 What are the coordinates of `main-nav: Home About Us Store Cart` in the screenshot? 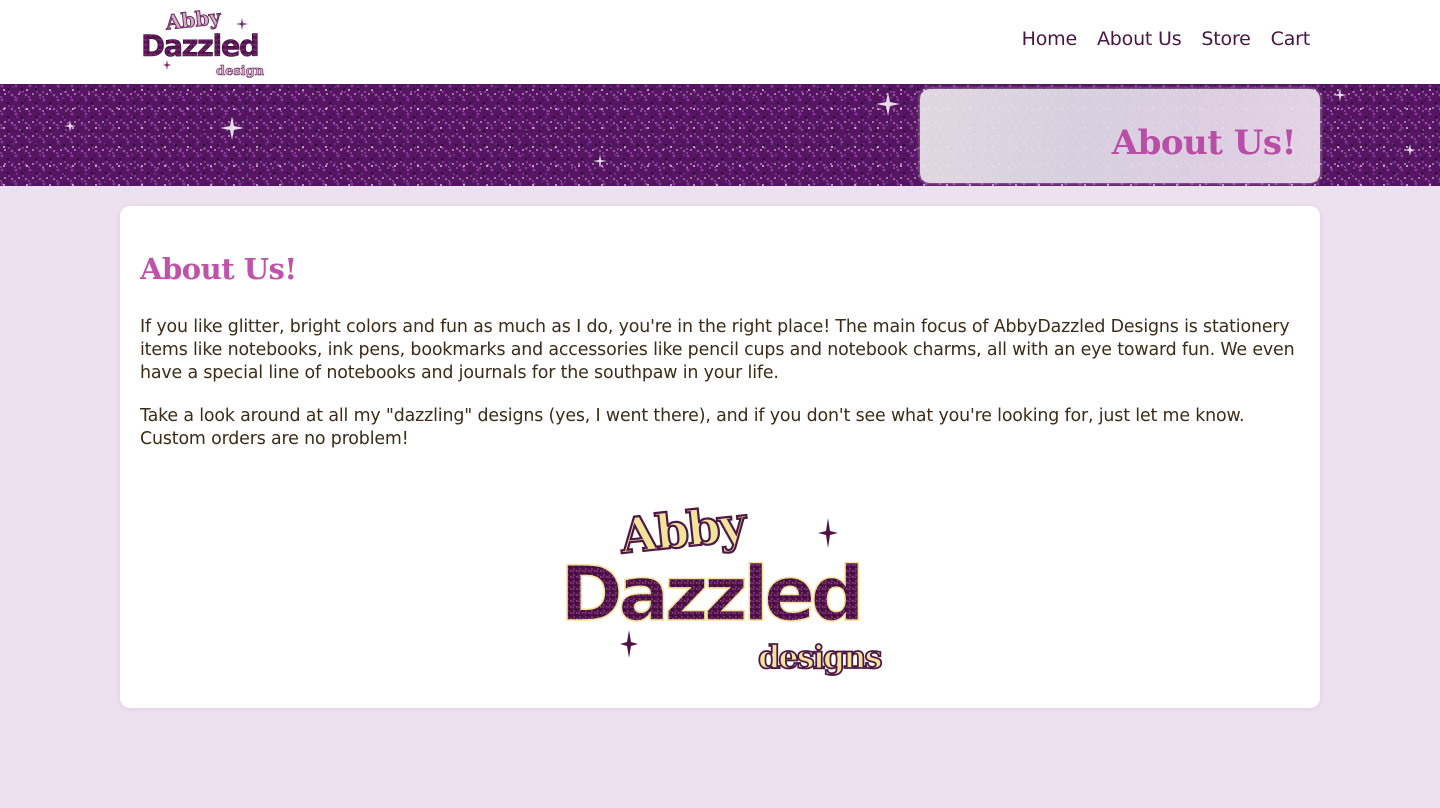 It's located at (1166, 39).